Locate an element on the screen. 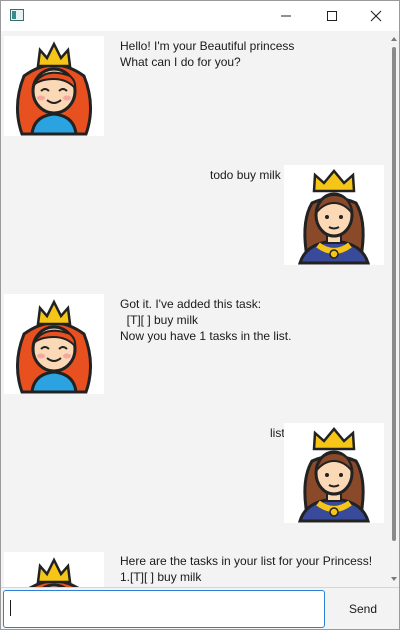  close-button is located at coordinates (376, 16).